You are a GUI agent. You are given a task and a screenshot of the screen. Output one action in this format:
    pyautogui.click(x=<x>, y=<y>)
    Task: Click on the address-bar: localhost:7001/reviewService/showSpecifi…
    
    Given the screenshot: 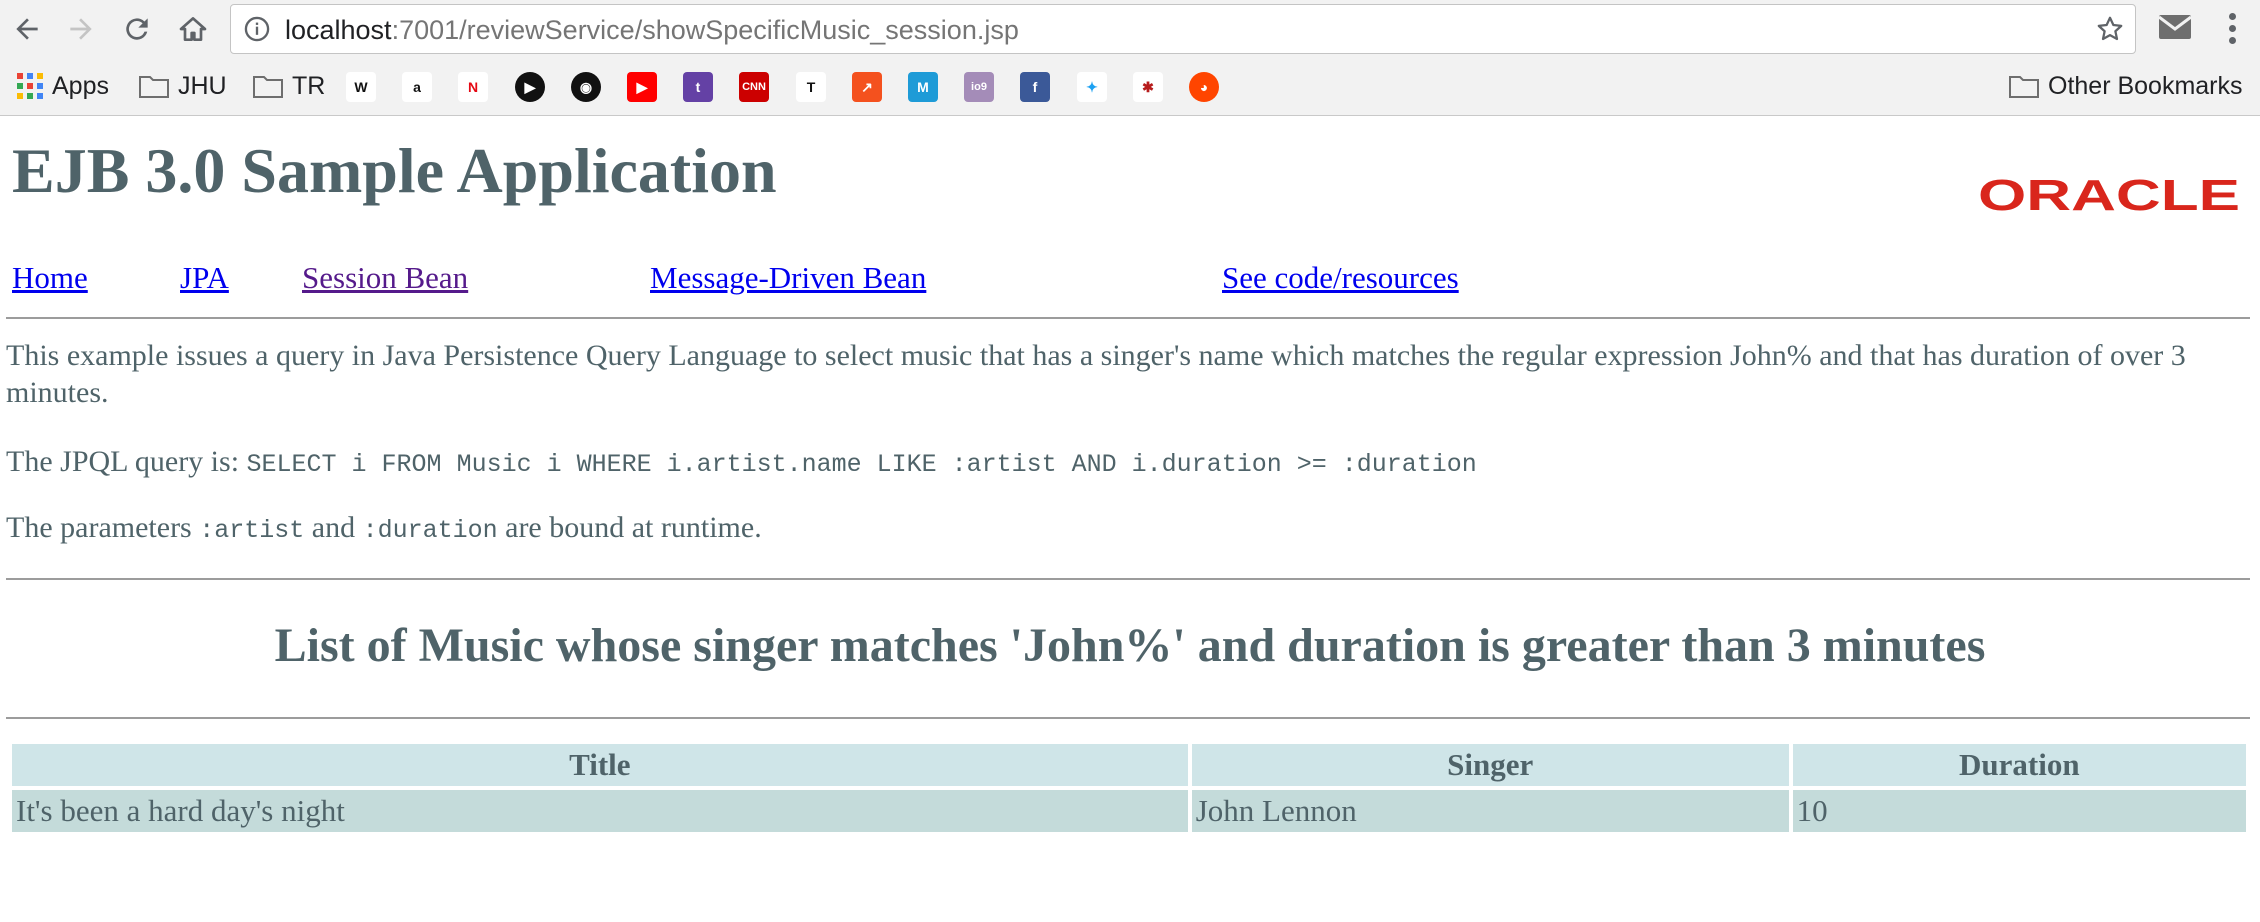 What is the action you would take?
    pyautogui.click(x=1183, y=29)
    